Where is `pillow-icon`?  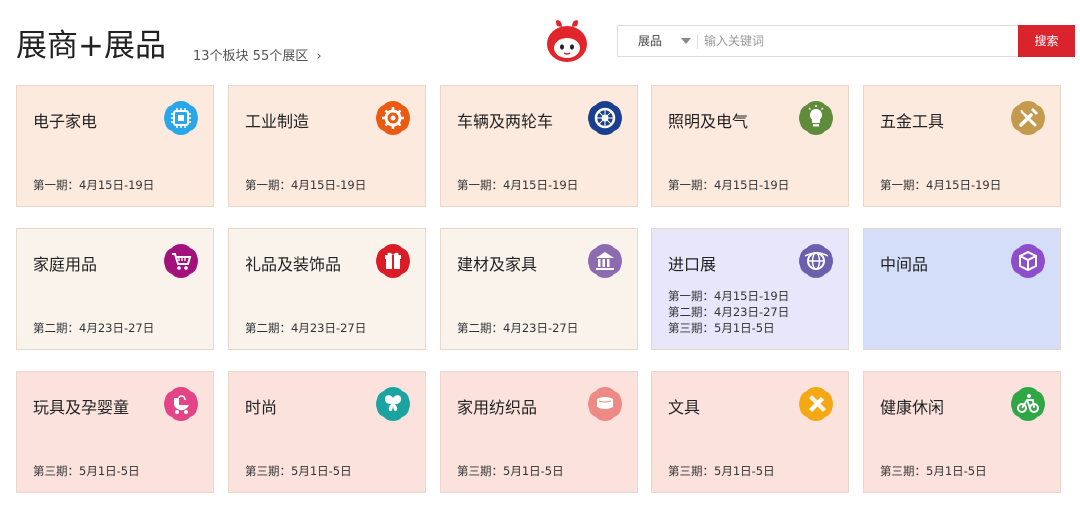
pillow-icon is located at coordinates (605, 404).